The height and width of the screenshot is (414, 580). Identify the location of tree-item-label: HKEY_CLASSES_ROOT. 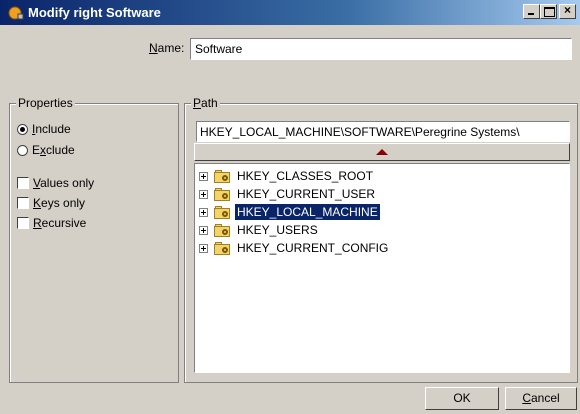
(305, 176).